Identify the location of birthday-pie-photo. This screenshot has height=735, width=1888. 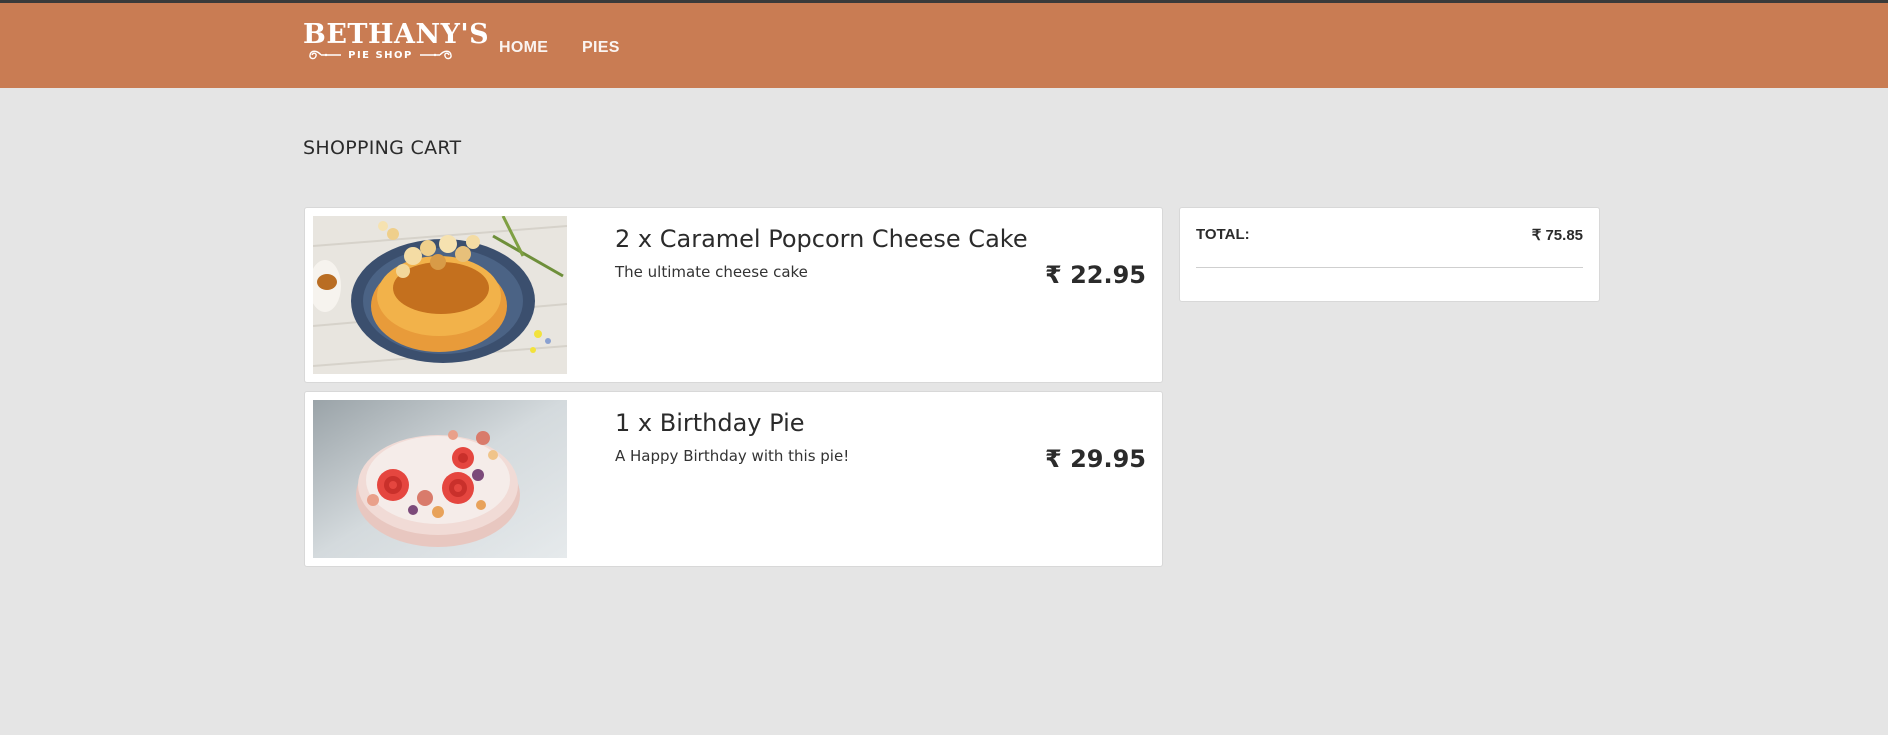
(440, 479).